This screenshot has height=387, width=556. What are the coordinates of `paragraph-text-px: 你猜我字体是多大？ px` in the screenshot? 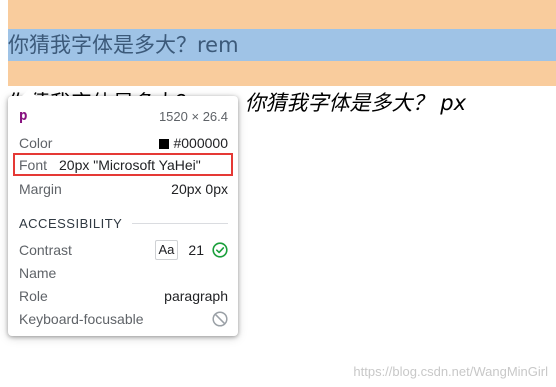 It's located at (355, 103).